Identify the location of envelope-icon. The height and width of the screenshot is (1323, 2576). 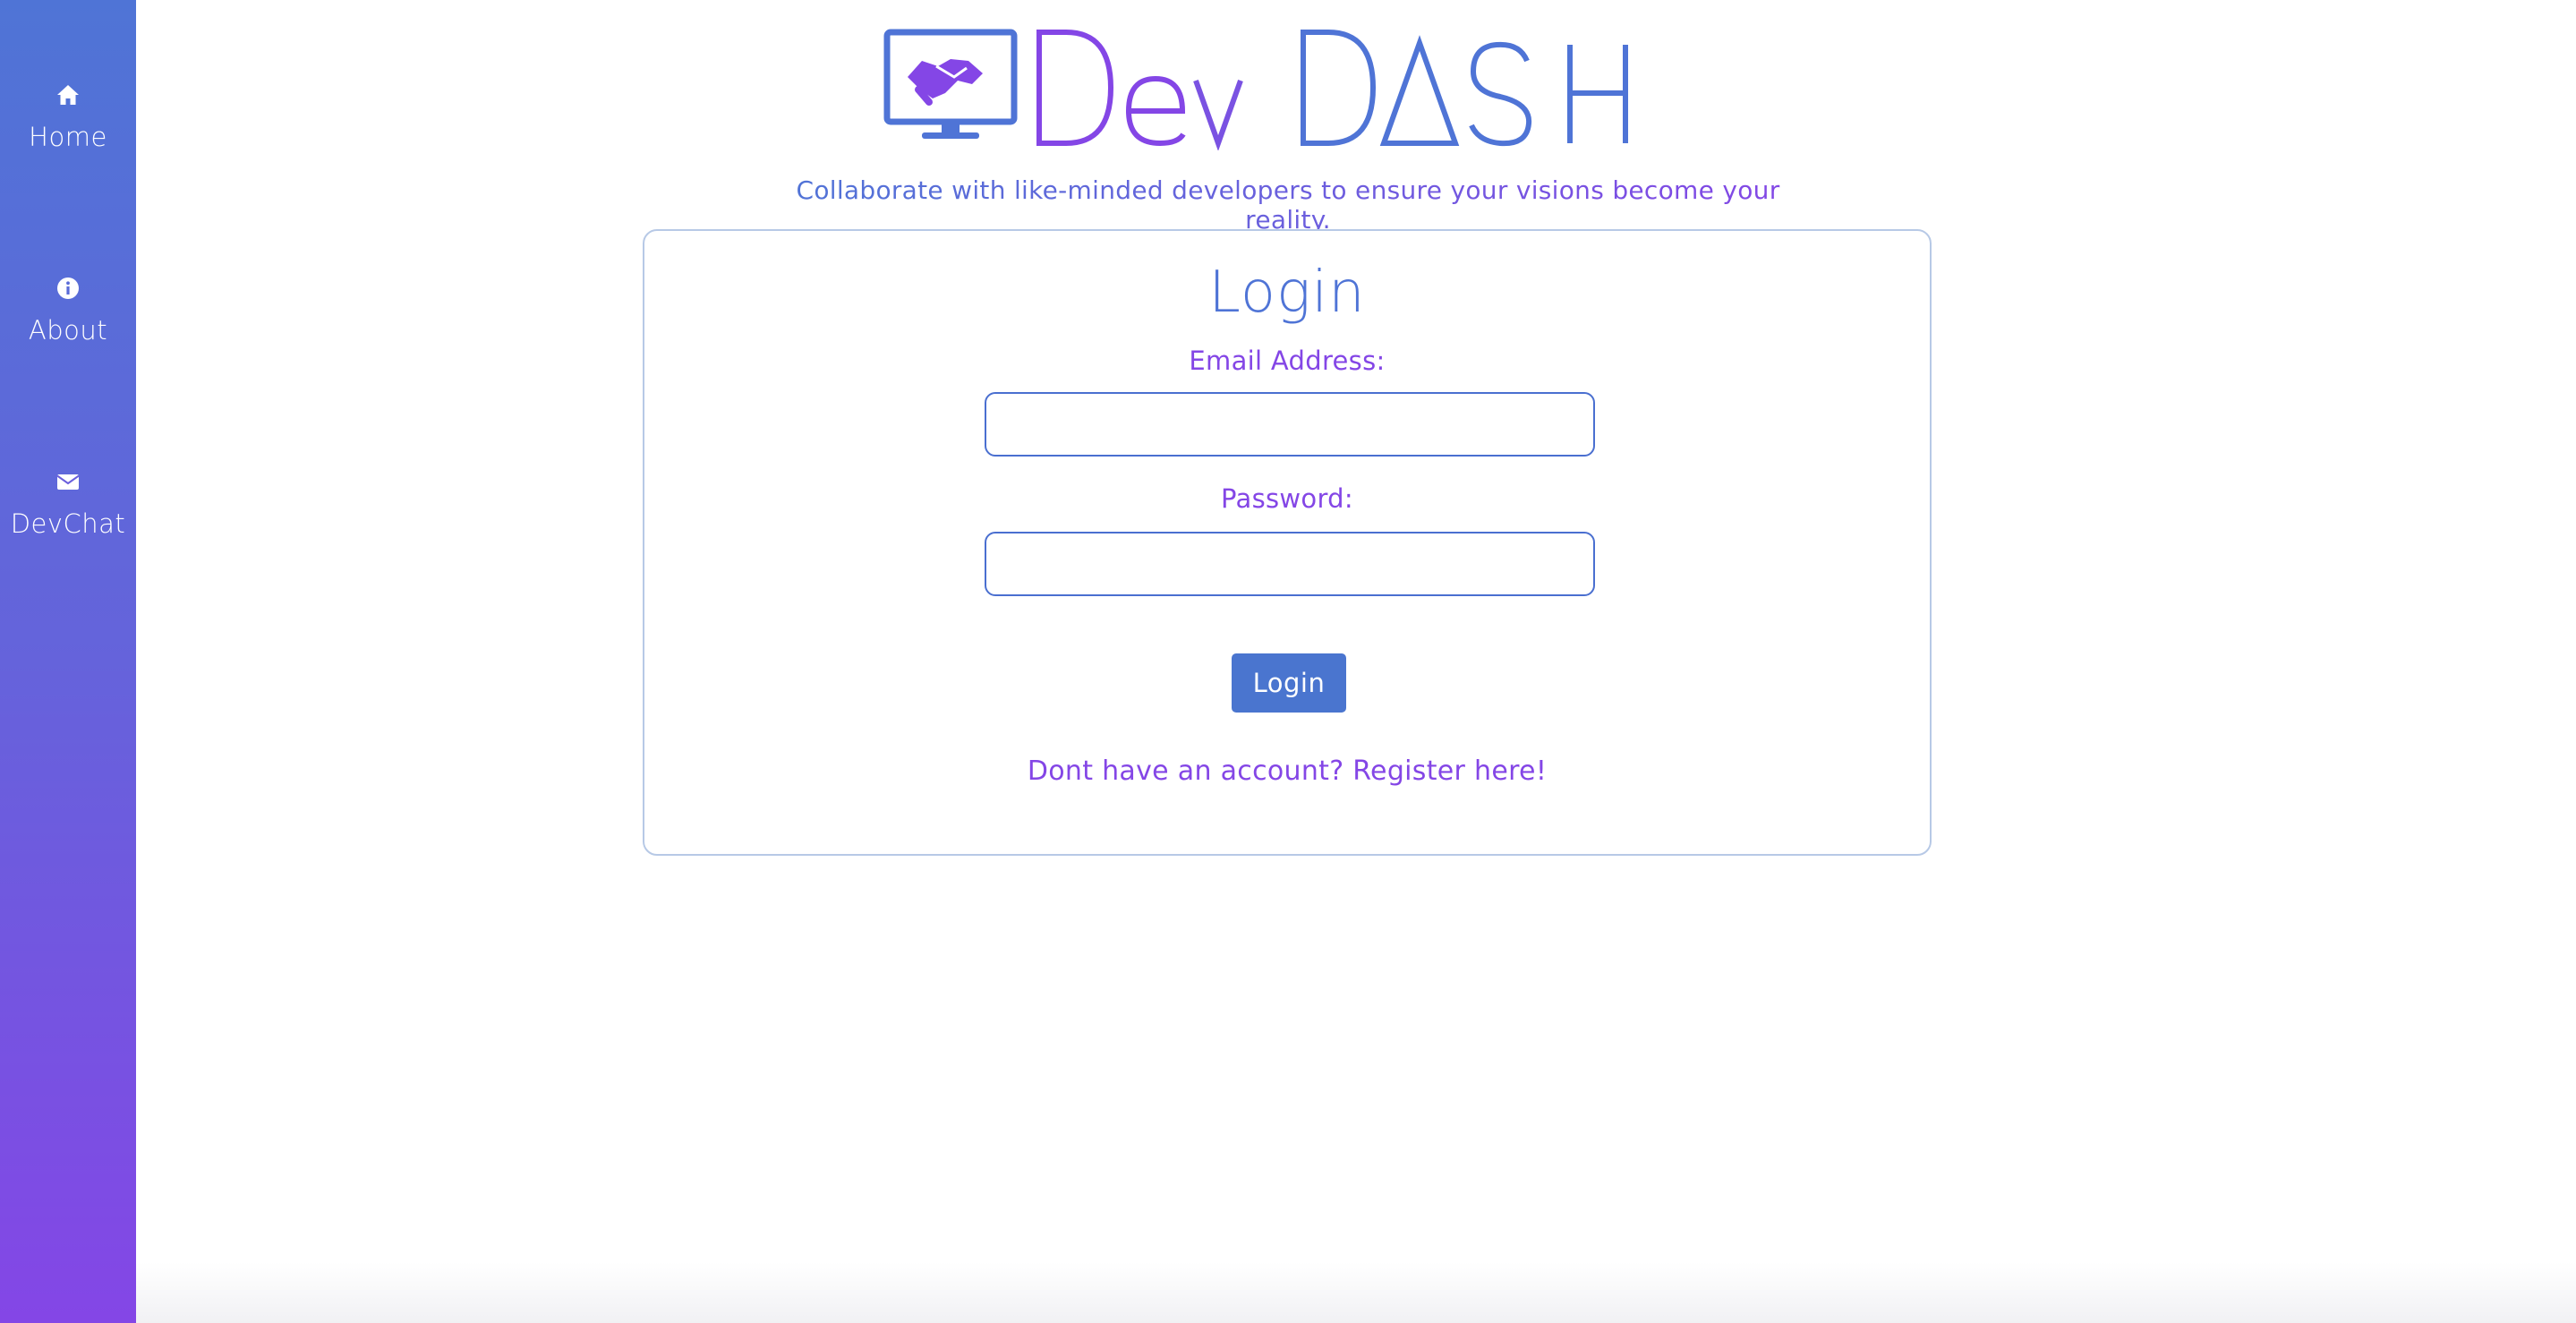
(68, 481).